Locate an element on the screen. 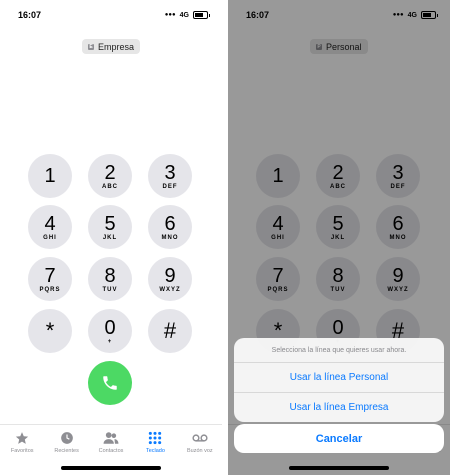 The image size is (450, 475). key-8: 8 TUV is located at coordinates (110, 279).